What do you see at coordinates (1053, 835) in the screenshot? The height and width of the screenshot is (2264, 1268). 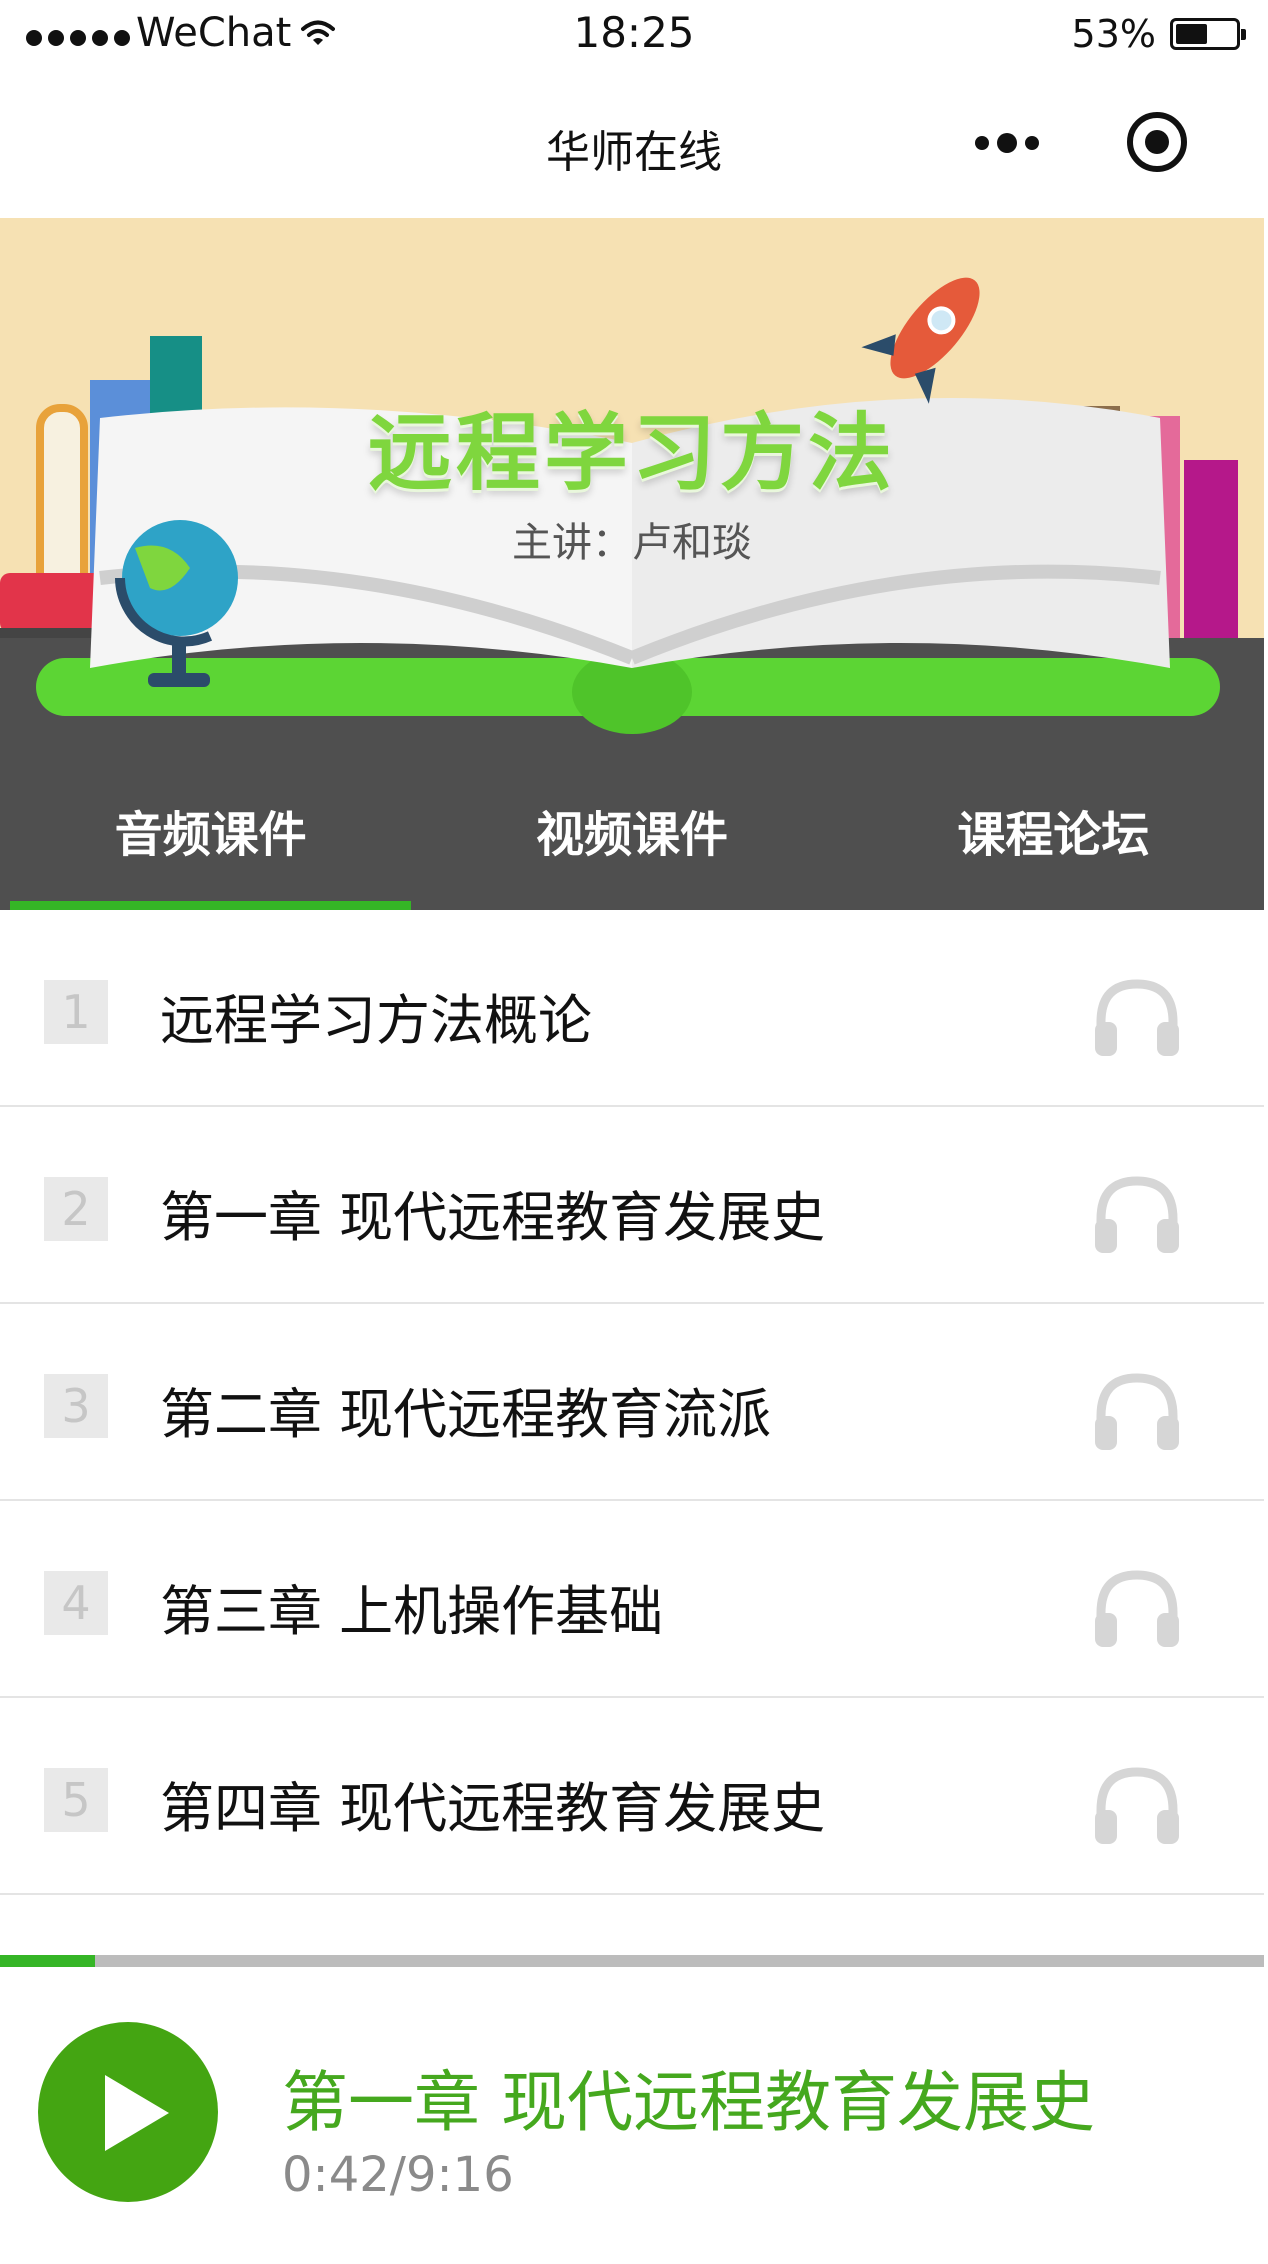 I see `tab-course-forum: 课程论坛` at bounding box center [1053, 835].